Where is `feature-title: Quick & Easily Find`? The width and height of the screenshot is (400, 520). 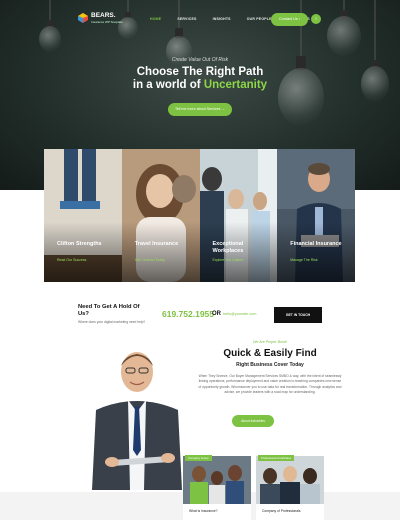 feature-title: Quick & Easily Find is located at coordinates (270, 353).